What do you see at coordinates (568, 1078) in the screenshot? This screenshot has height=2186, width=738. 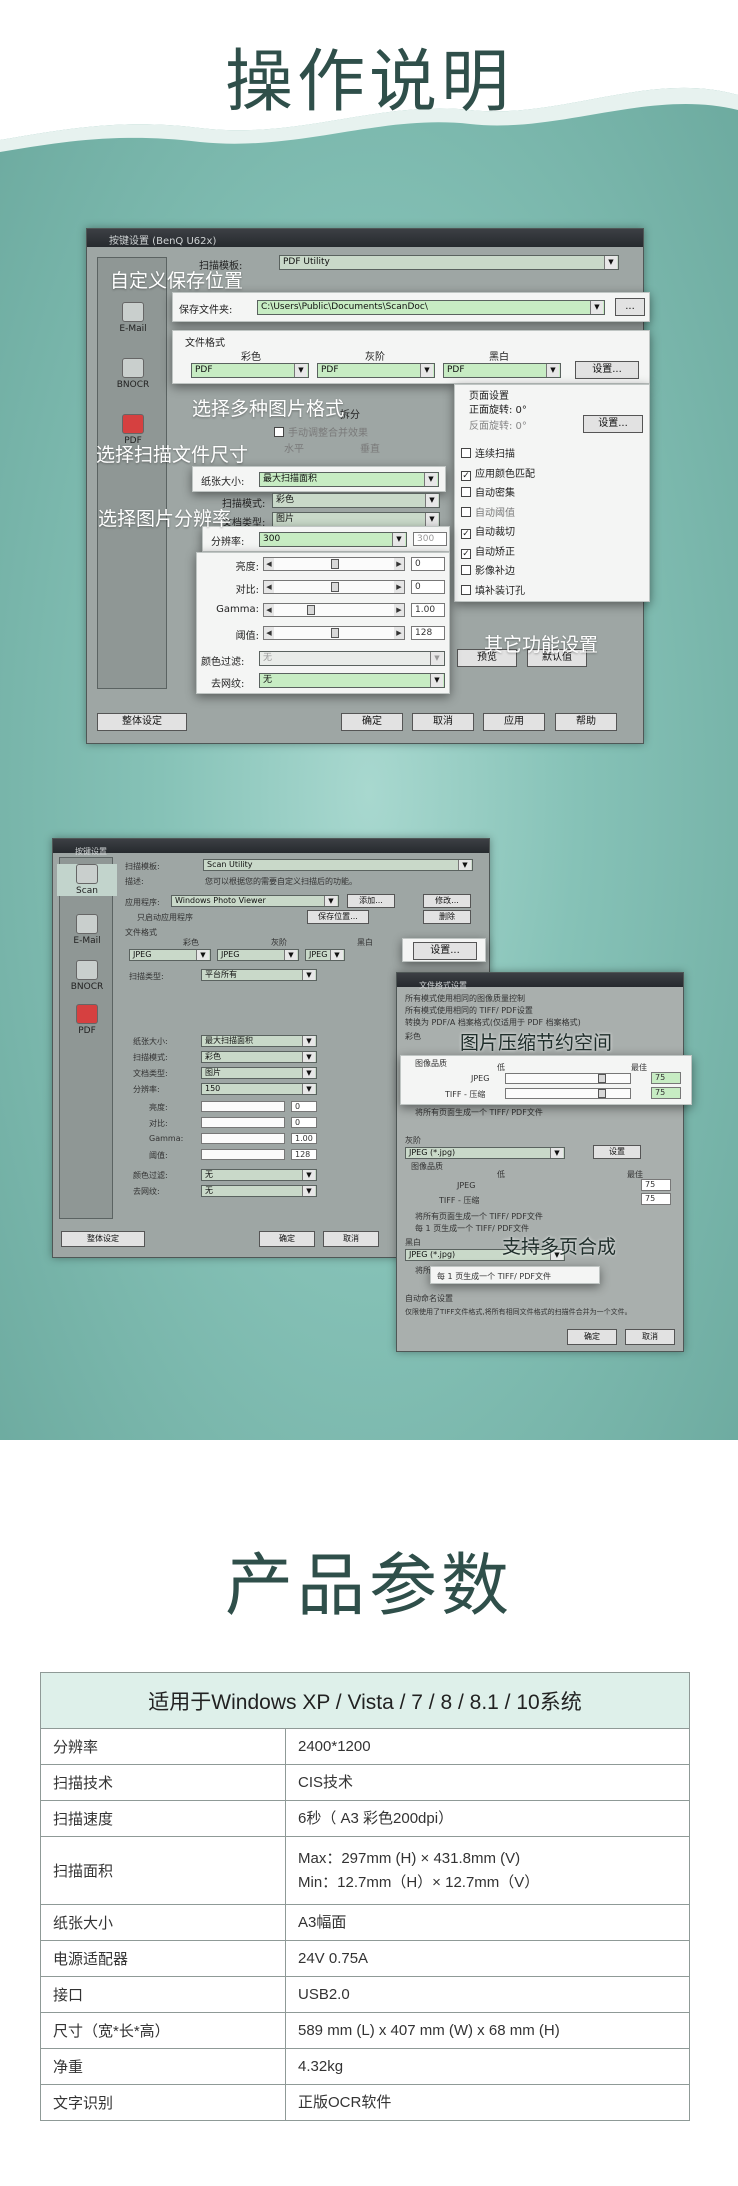 I see `jpeg-quality-slider` at bounding box center [568, 1078].